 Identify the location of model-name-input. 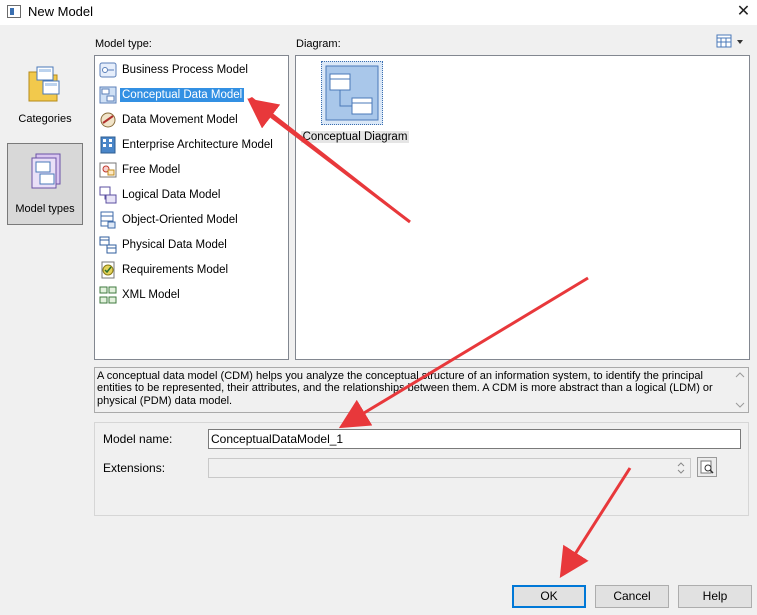
(474, 439).